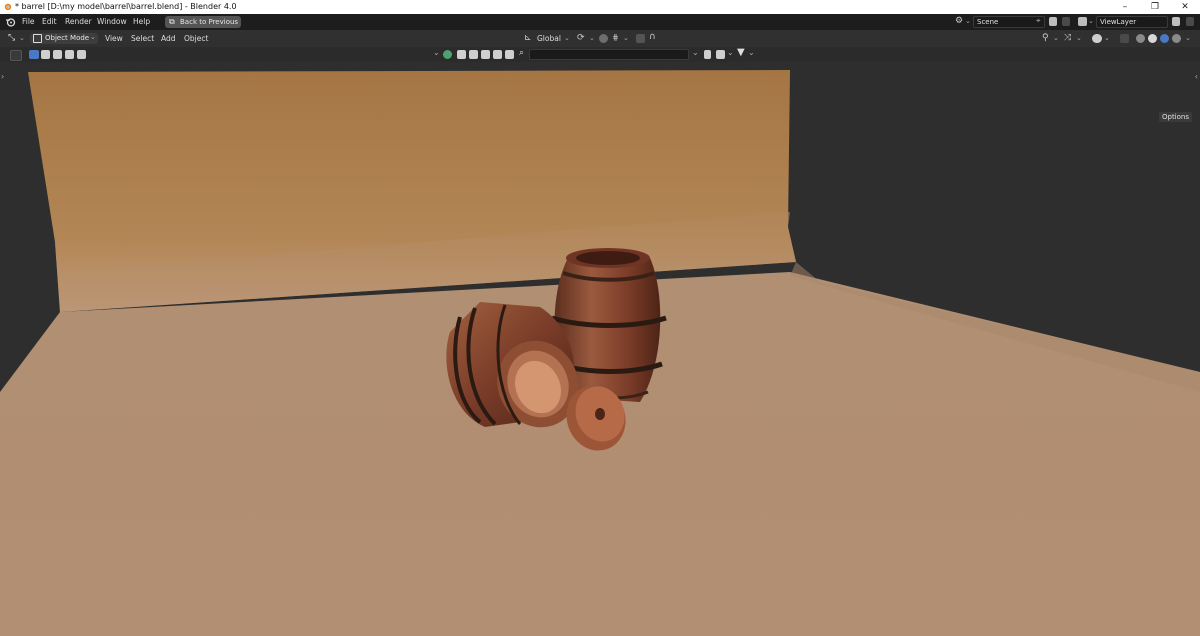 Image resolution: width=1200 pixels, height=636 pixels. What do you see at coordinates (168, 38) in the screenshot?
I see `header-menu-add: Add` at bounding box center [168, 38].